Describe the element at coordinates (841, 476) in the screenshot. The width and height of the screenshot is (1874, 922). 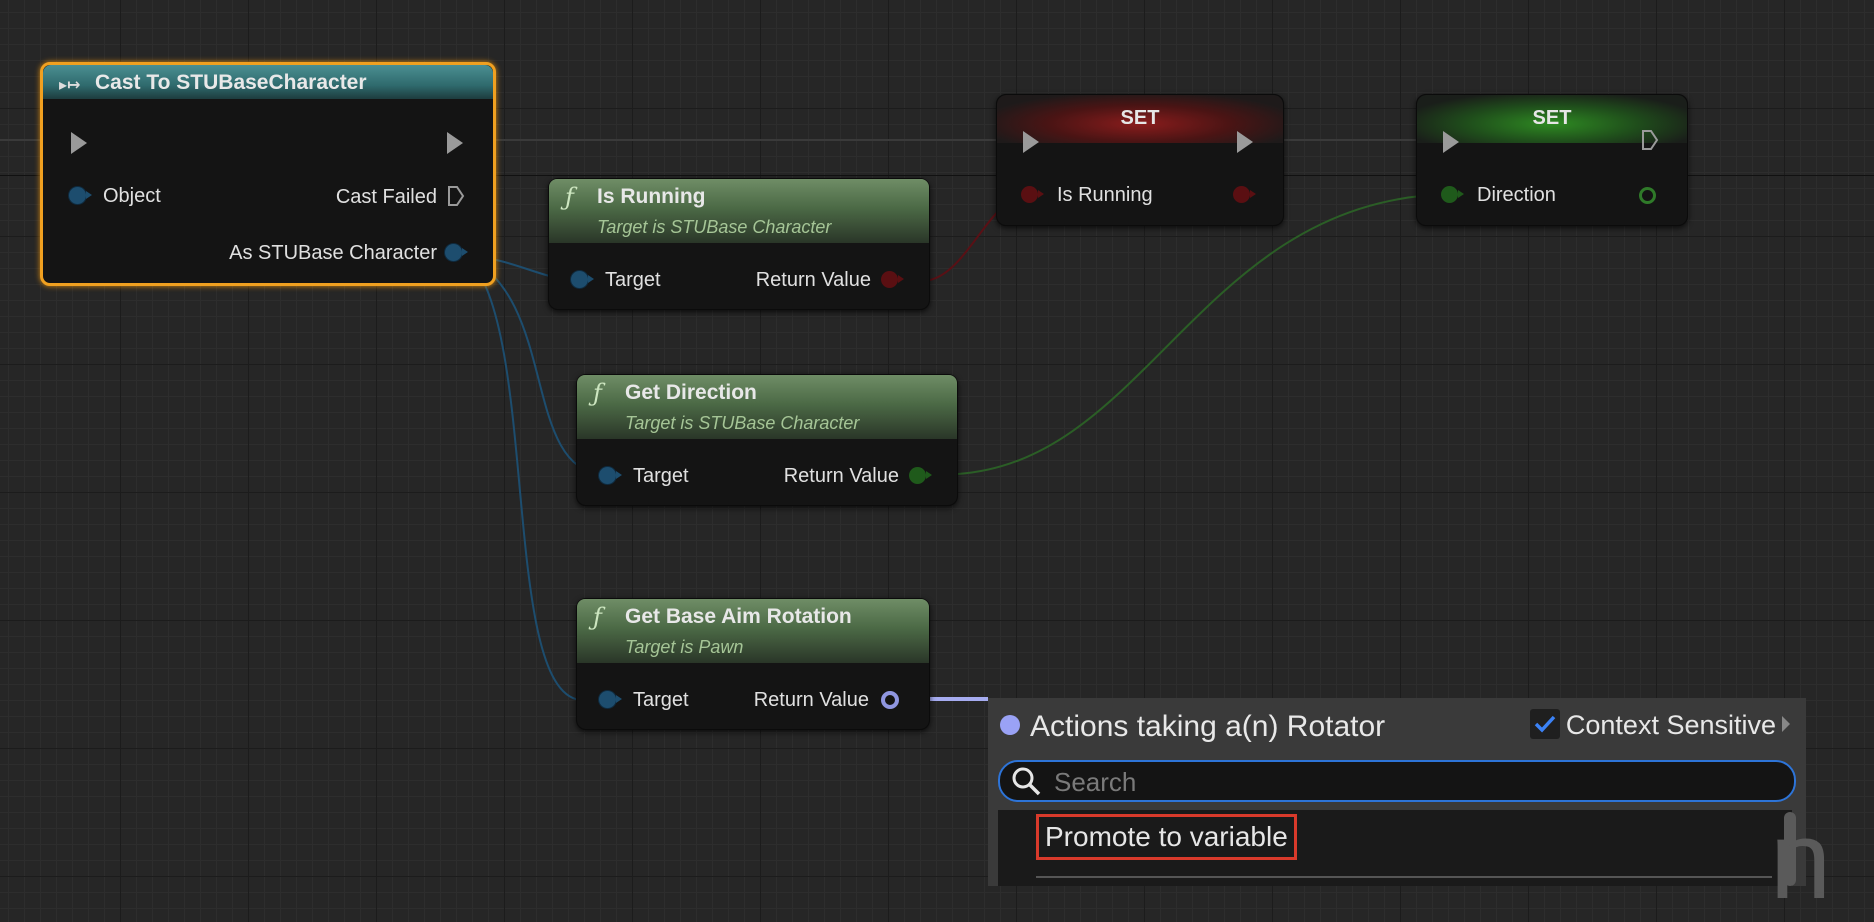
I see `get-direction-return-label: Return Value` at that location.